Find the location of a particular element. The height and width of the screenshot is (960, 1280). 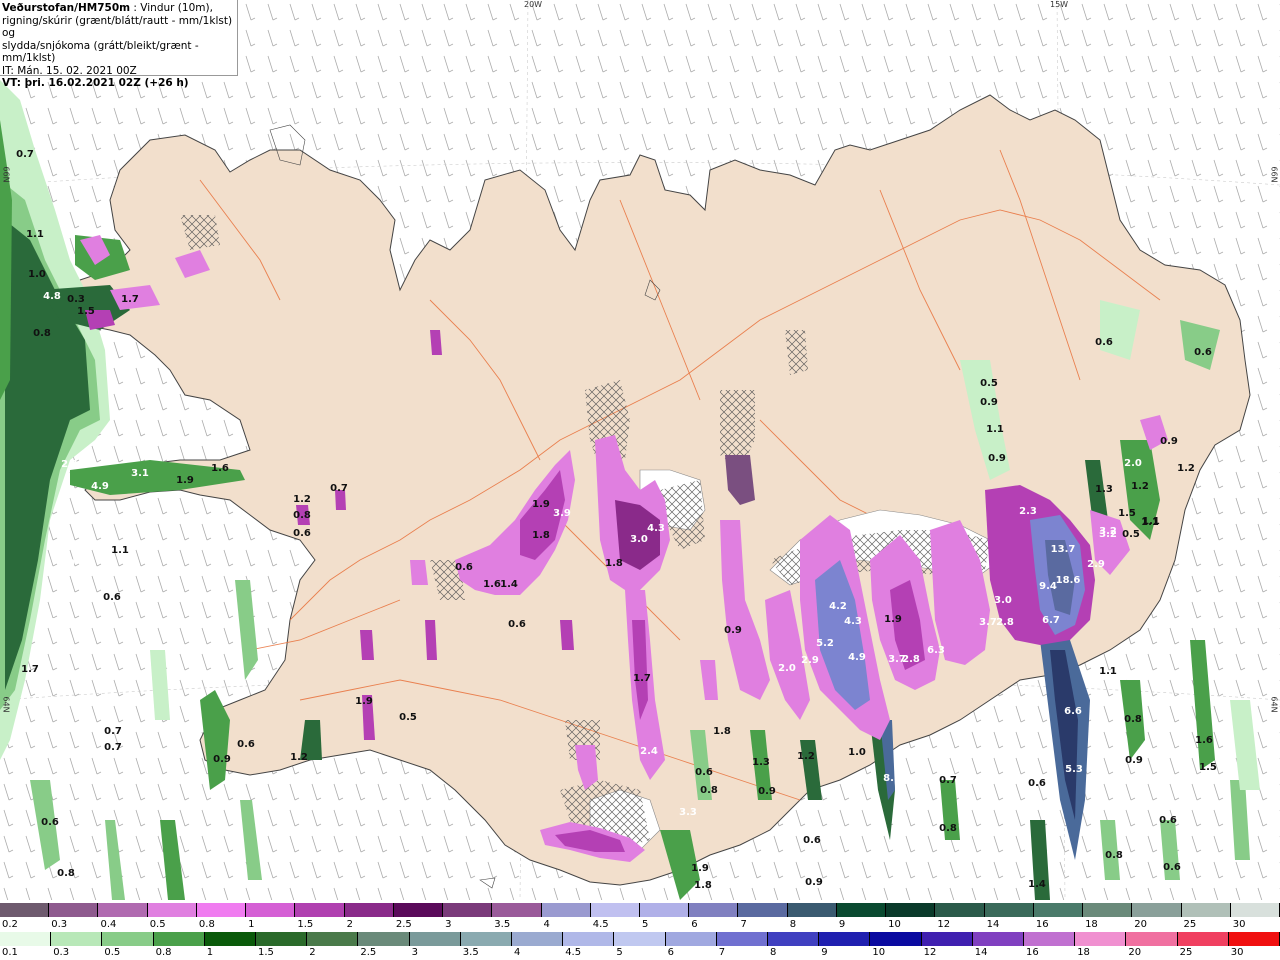

precipitation-value: 4.9 is located at coordinates (857, 657).